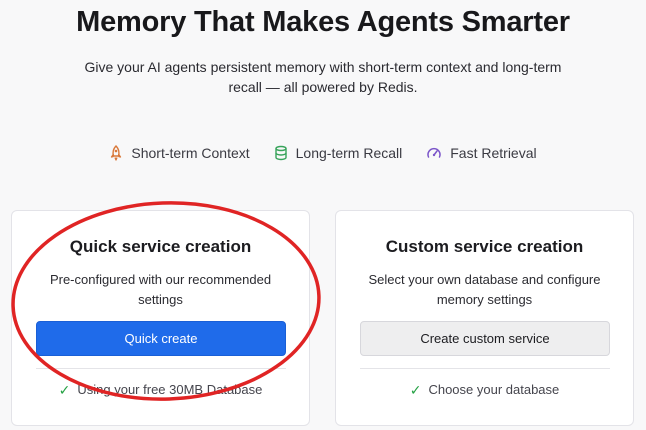 This screenshot has height=430, width=646. I want to click on feature-fast-retrieval: Fast Retrieval, so click(481, 153).